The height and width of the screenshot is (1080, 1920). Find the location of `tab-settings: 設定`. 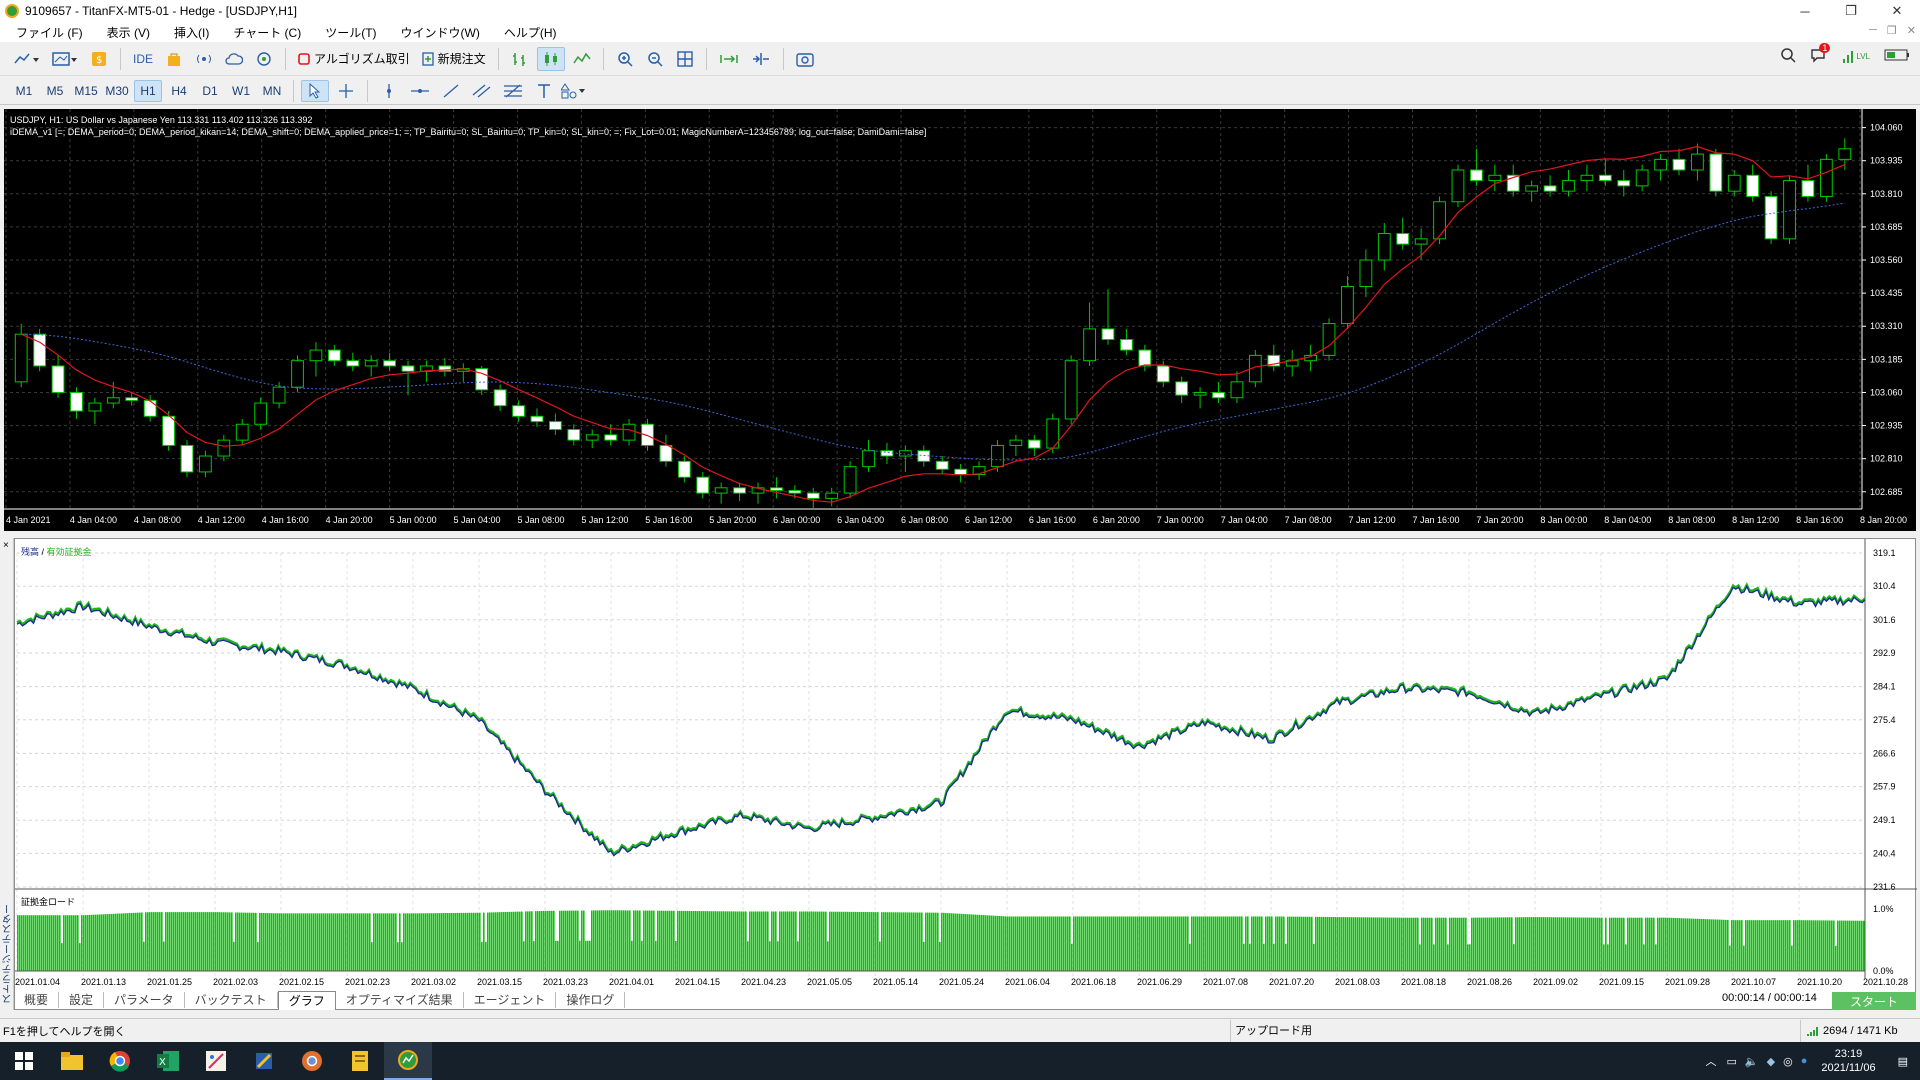

tab-settings: 設定 is located at coordinates (82, 1000).